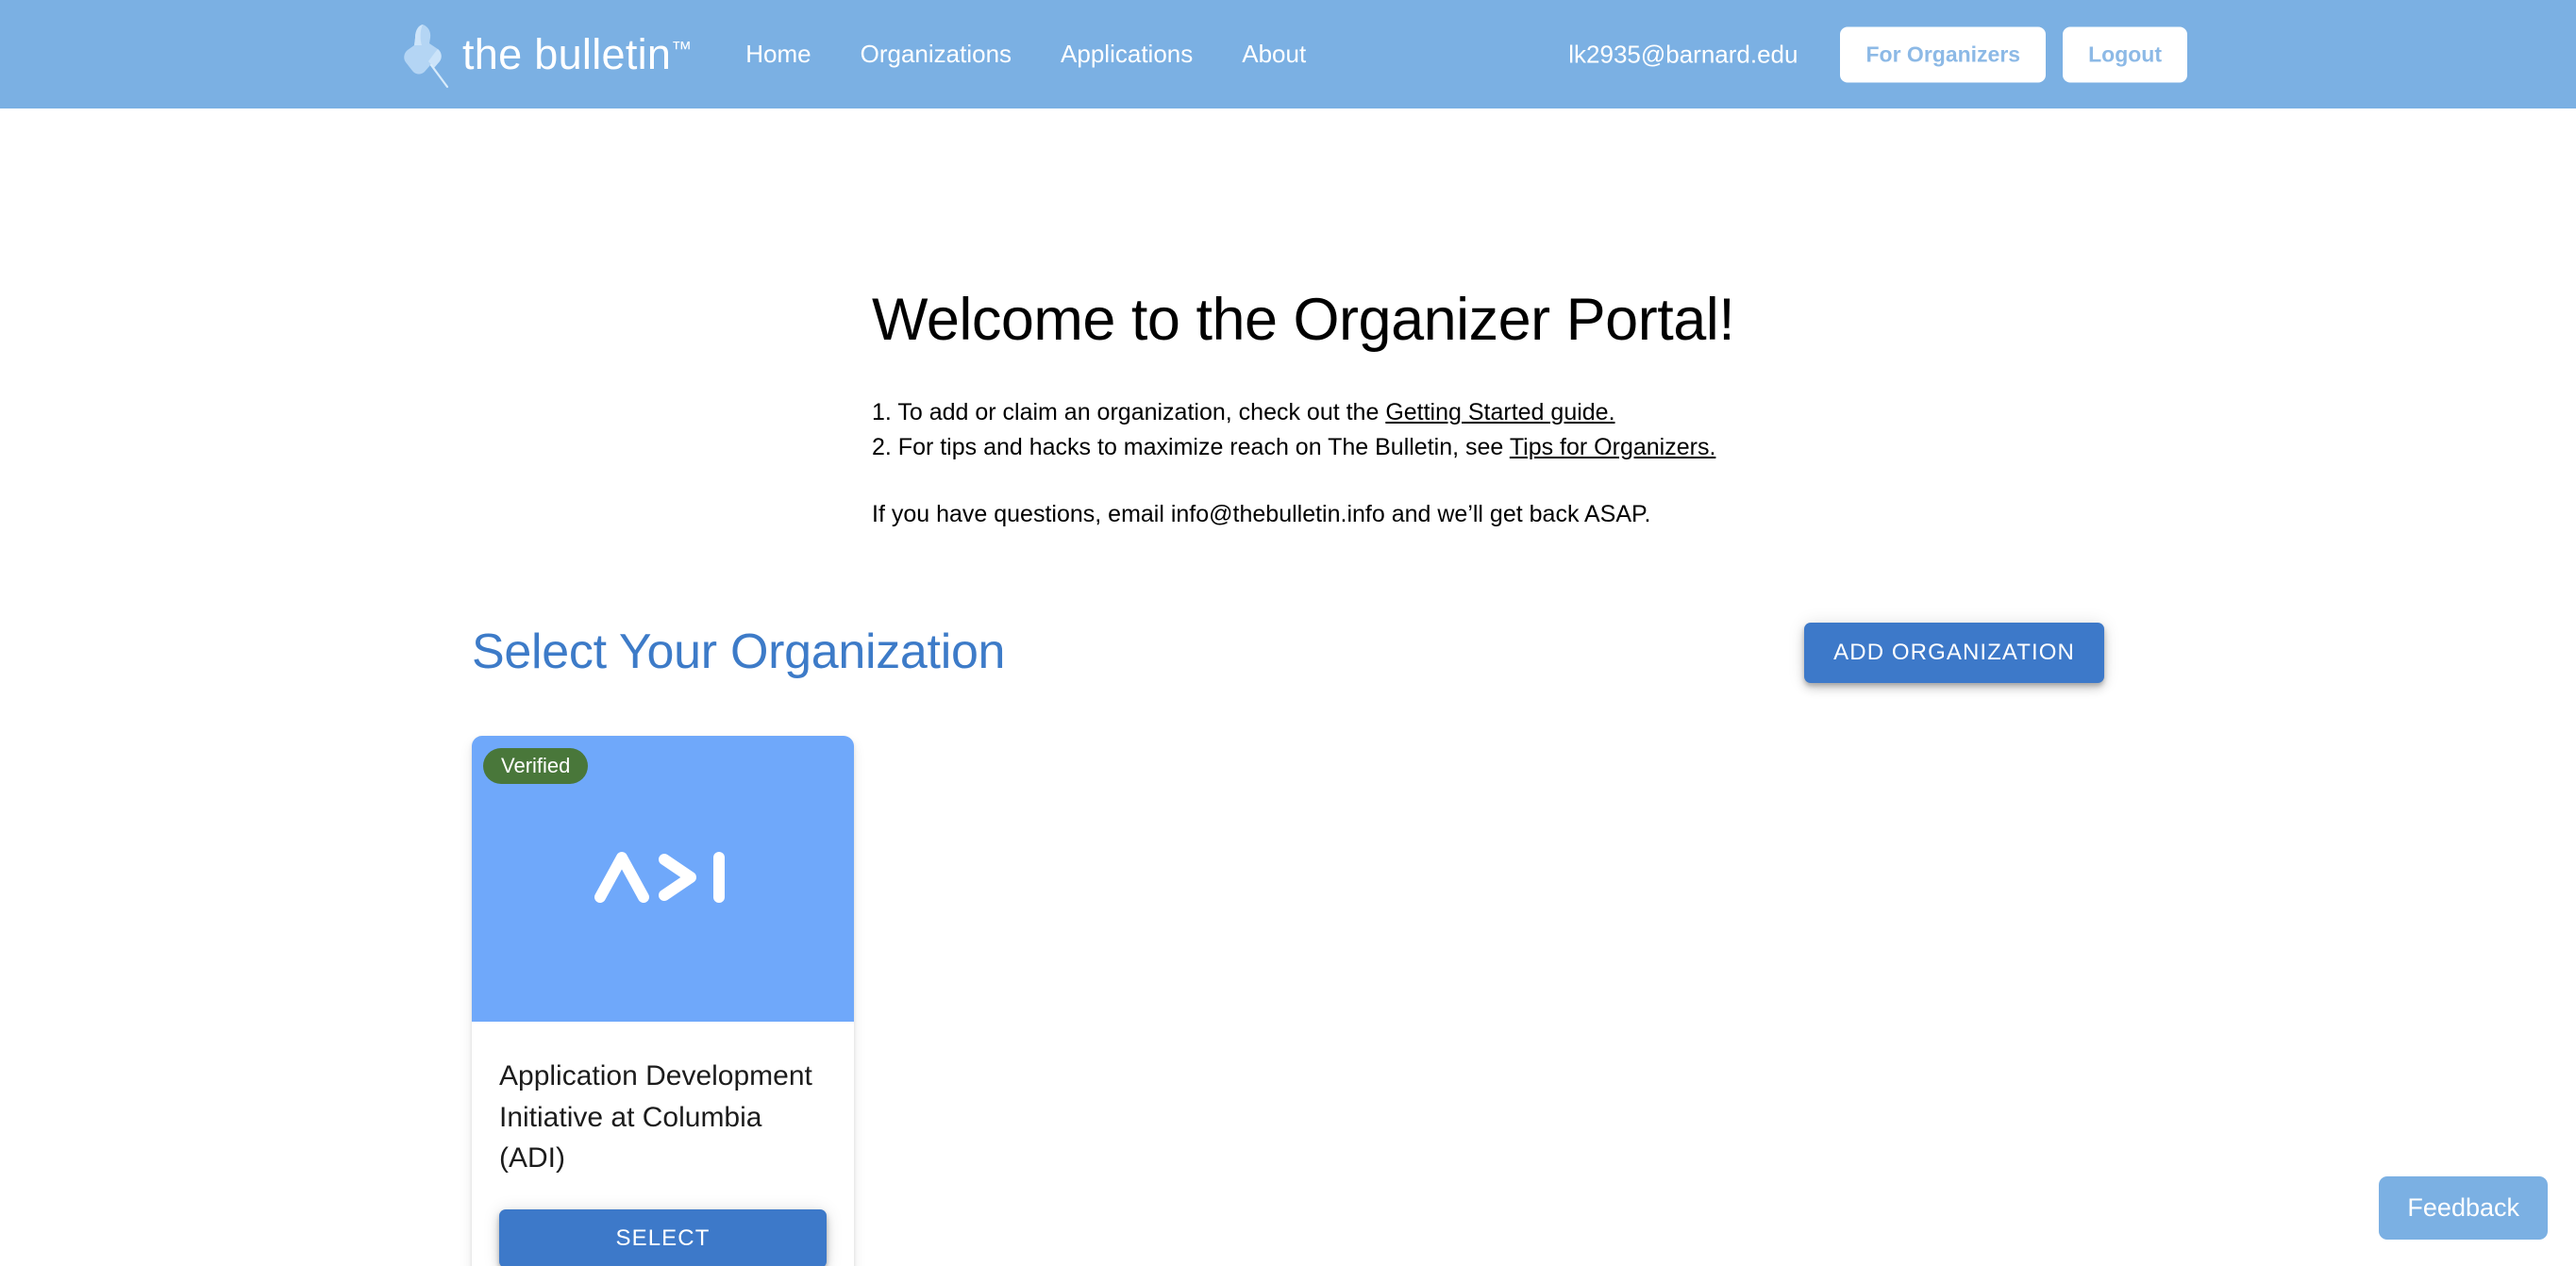 Image resolution: width=2576 pixels, height=1266 pixels. Describe the element at coordinates (778, 54) in the screenshot. I see `nav-item-home: Home` at that location.